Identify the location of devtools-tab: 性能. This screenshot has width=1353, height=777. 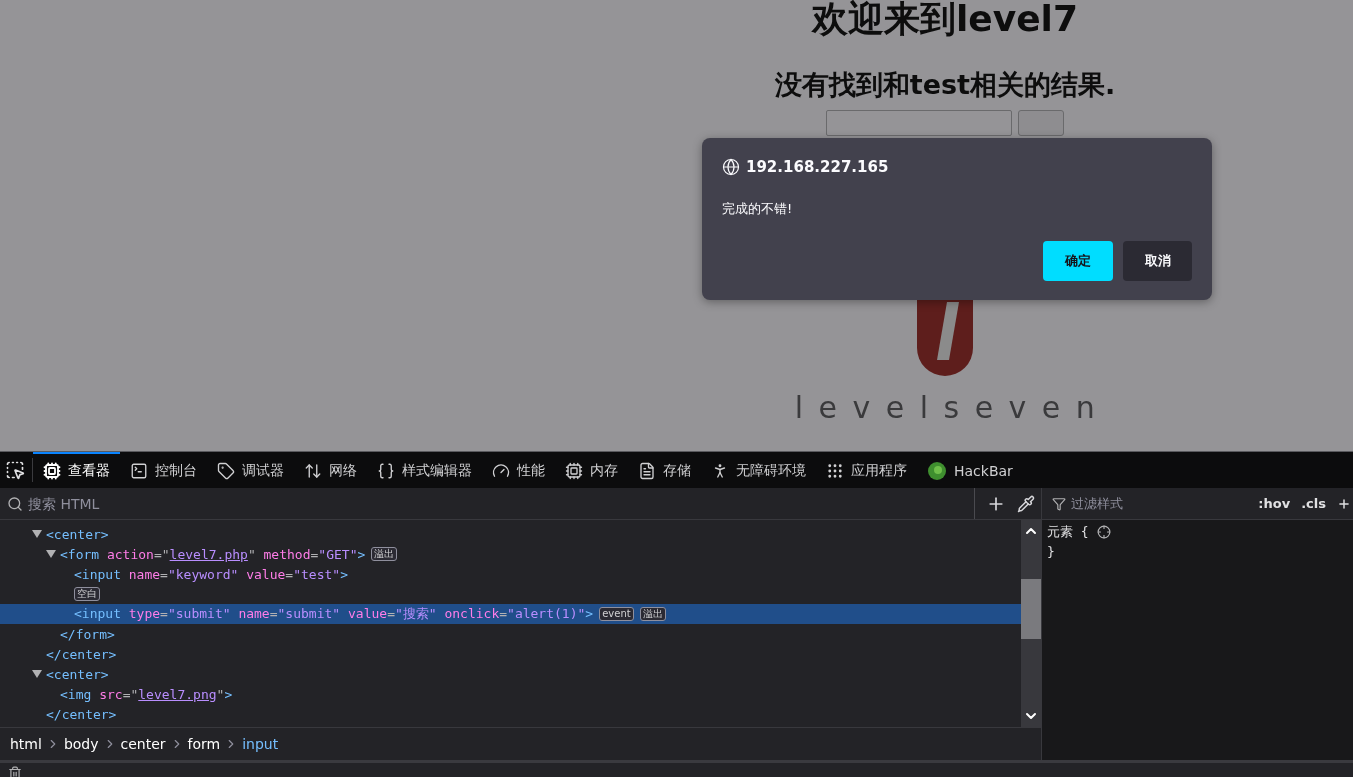
(518, 470).